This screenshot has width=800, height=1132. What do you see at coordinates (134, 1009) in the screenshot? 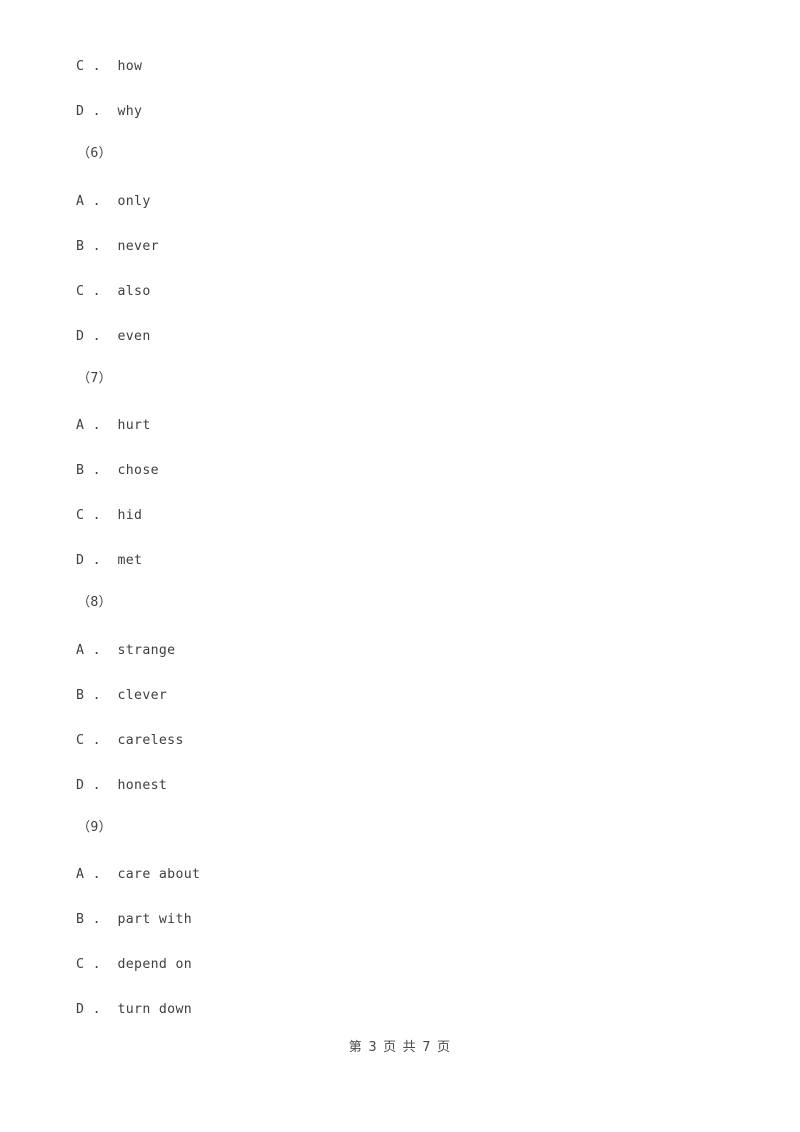
I see `answer-option: D . turn down` at bounding box center [134, 1009].